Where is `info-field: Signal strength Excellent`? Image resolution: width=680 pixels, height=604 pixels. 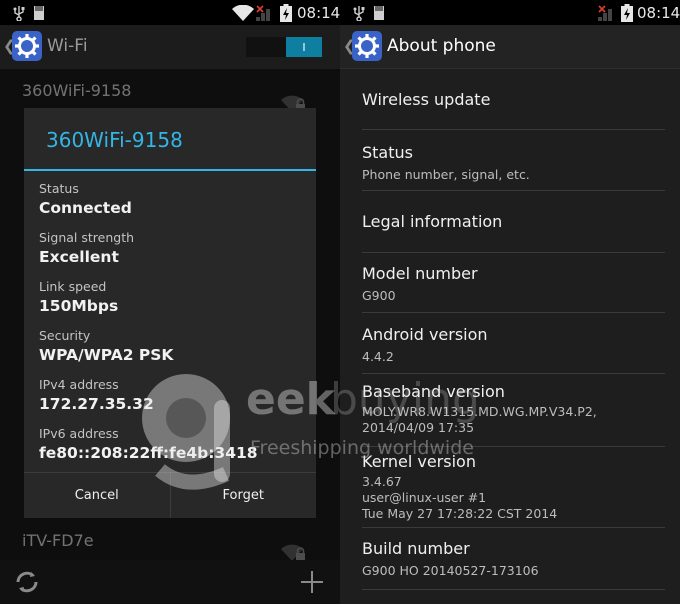 info-field: Signal strength Excellent is located at coordinates (86, 248).